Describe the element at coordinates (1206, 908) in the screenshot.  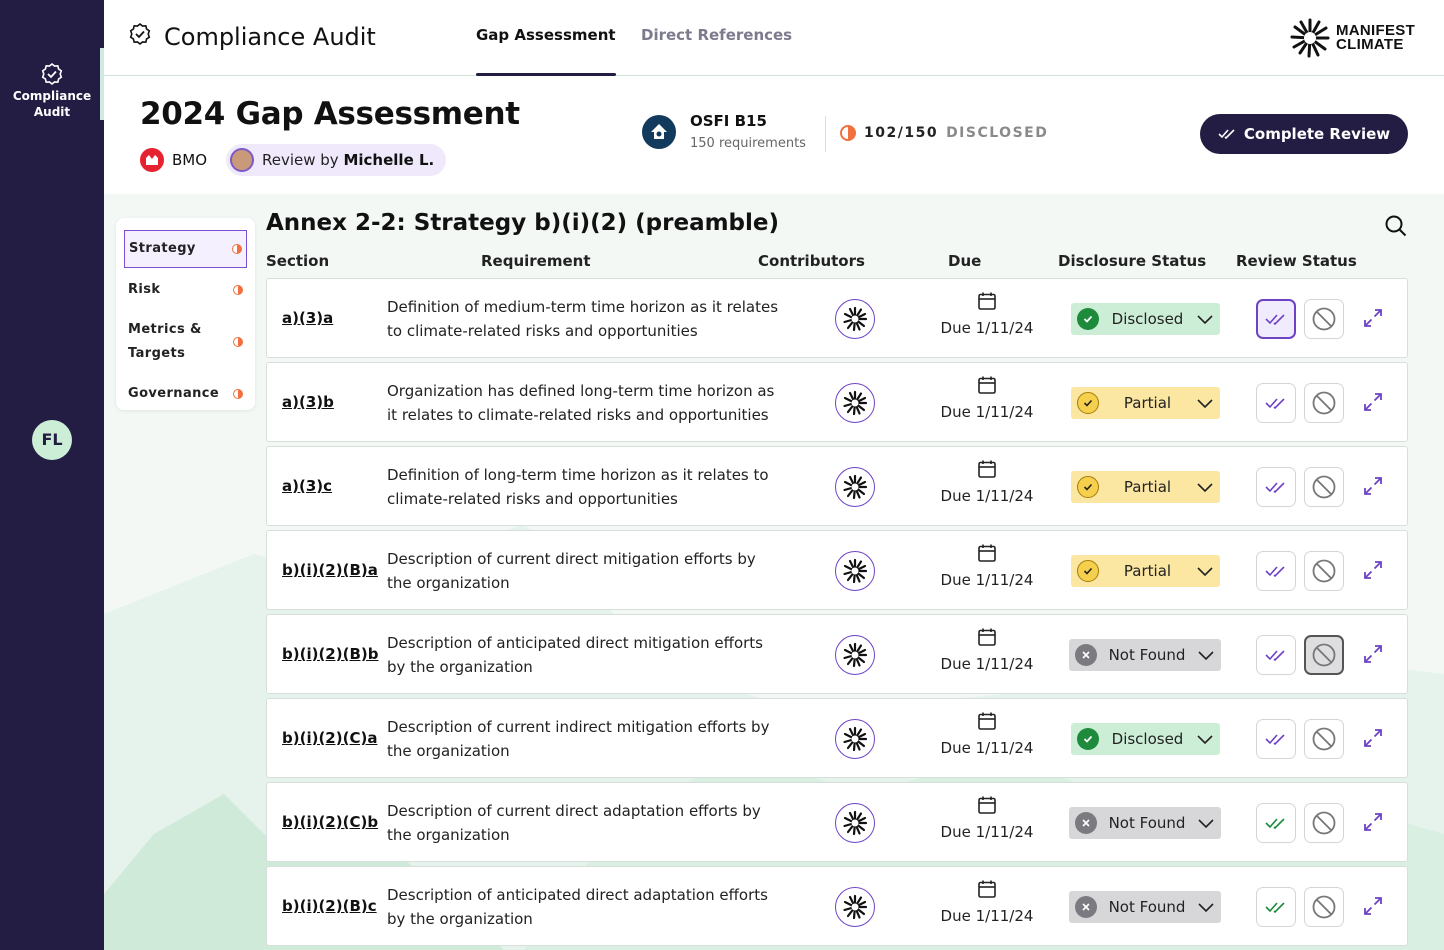
I see `chevron-down-icon` at that location.